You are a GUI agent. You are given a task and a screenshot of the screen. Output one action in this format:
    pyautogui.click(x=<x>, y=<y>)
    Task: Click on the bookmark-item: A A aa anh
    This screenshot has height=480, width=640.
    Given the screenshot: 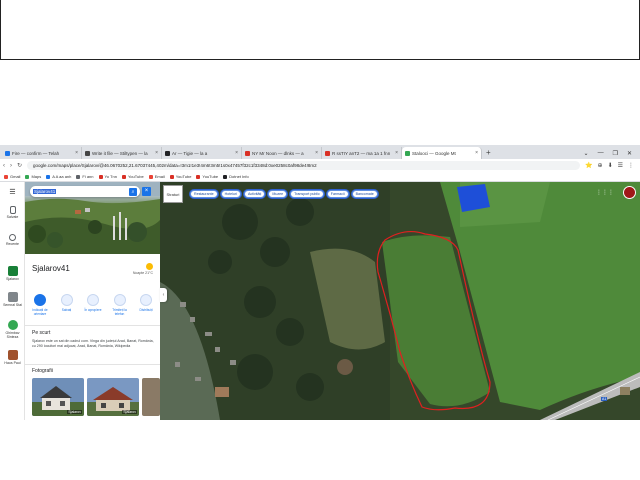 What is the action you would take?
    pyautogui.click(x=58, y=176)
    